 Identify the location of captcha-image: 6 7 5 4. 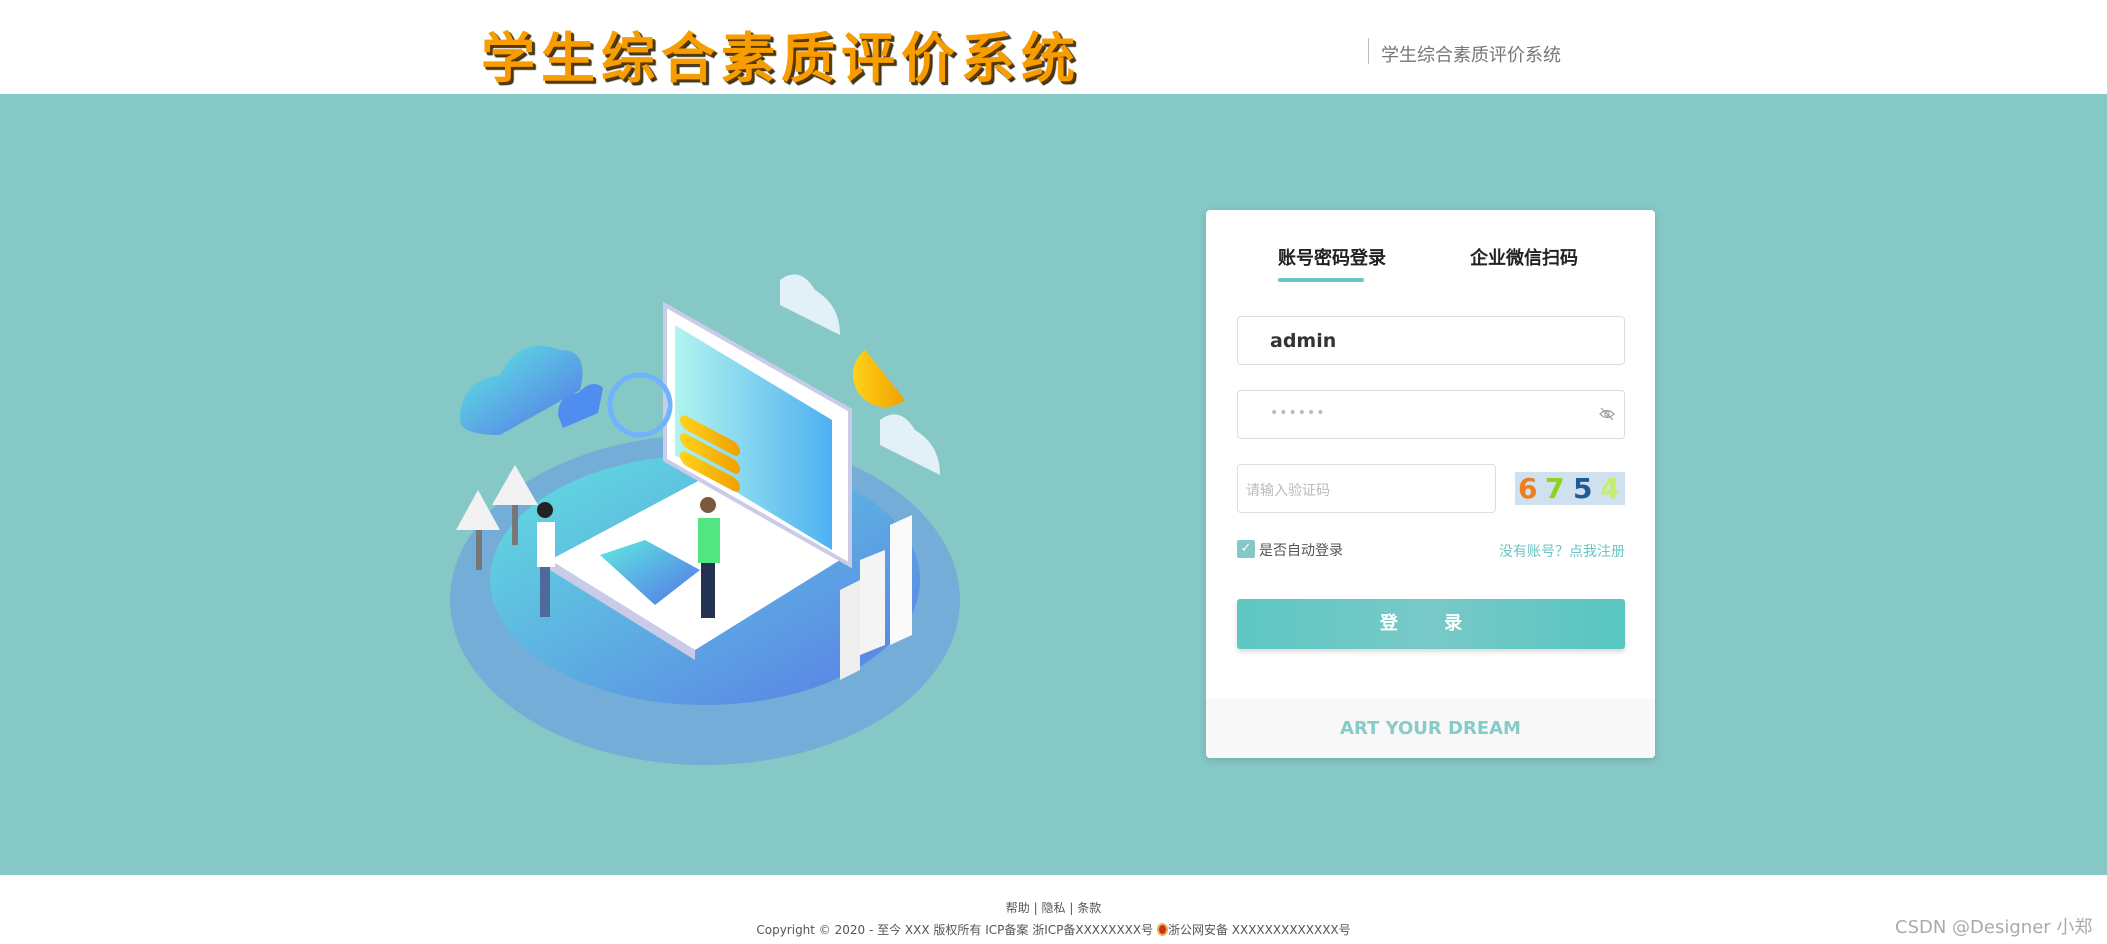
(1570, 488).